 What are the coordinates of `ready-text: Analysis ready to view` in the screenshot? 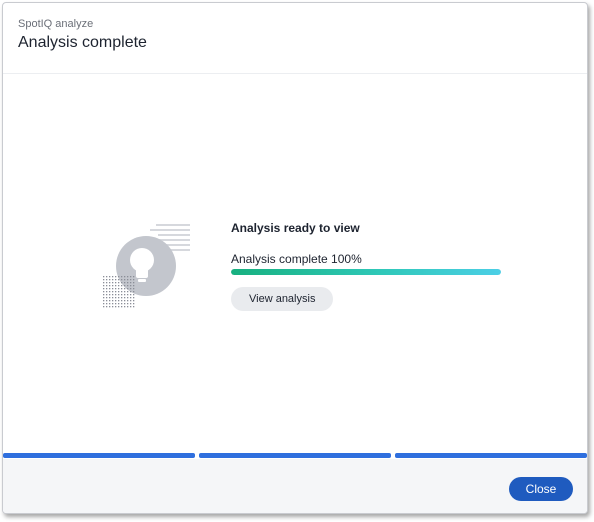 It's located at (295, 228).